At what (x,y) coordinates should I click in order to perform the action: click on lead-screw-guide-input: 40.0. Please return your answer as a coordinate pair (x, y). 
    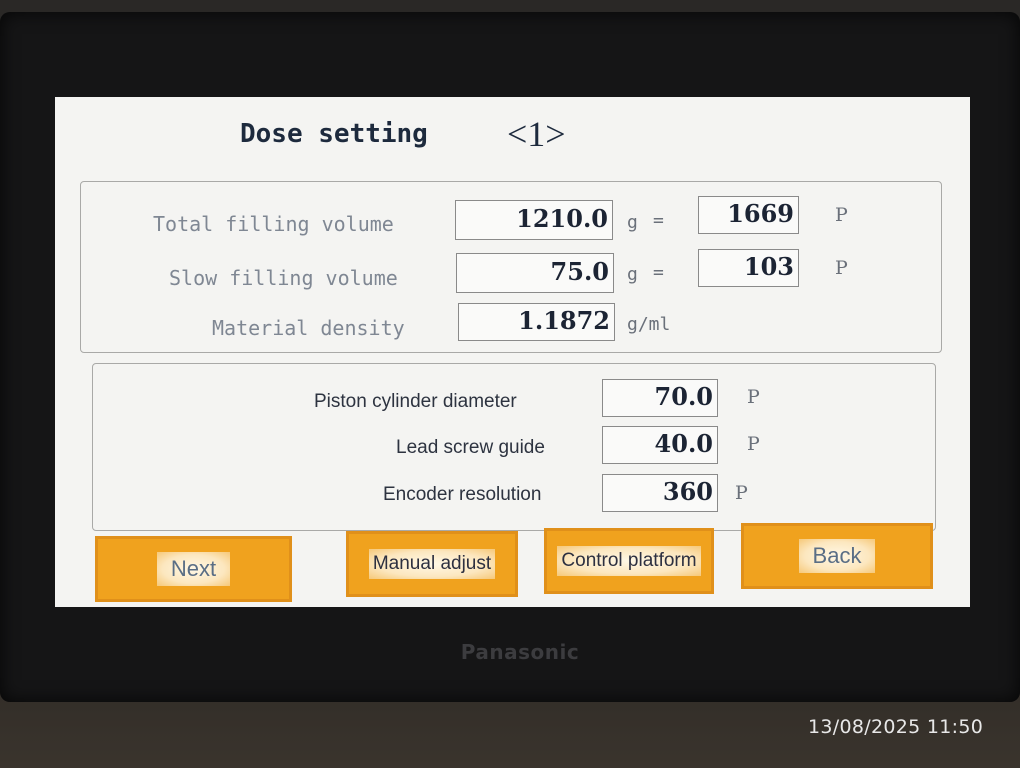
    Looking at the image, I should click on (660, 445).